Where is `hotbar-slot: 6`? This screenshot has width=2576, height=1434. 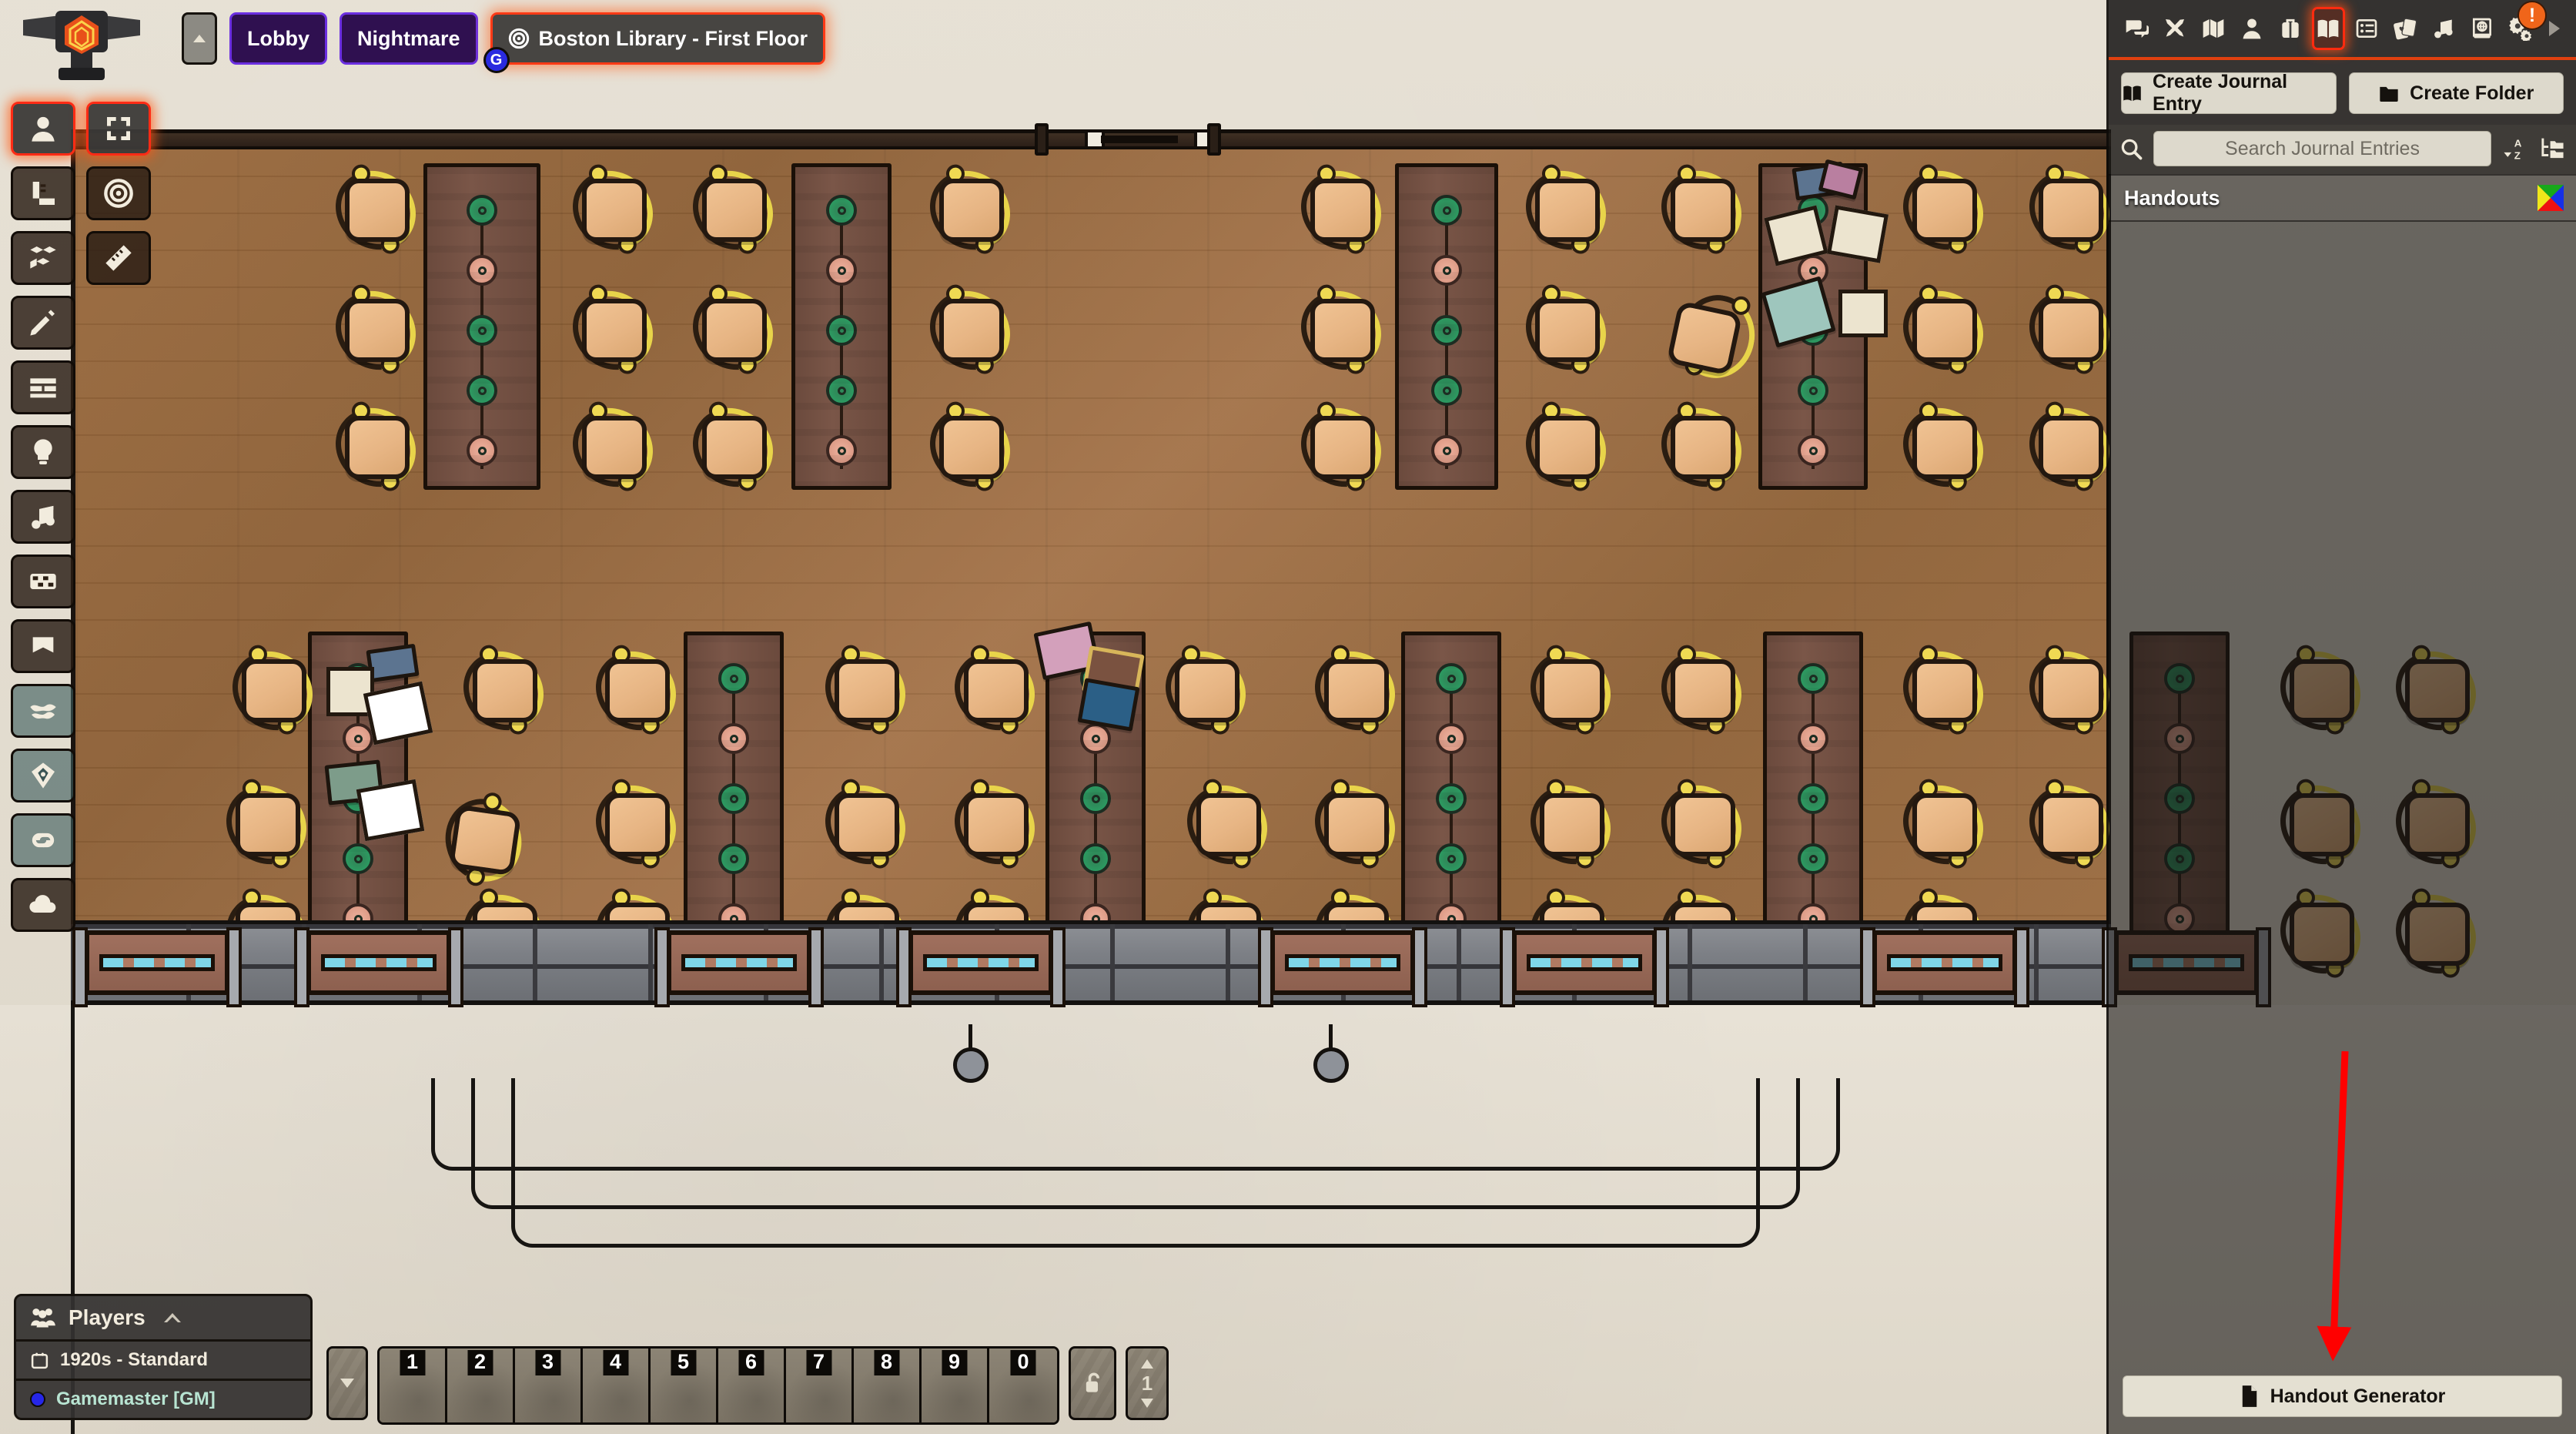 hotbar-slot: 6 is located at coordinates (752, 1385).